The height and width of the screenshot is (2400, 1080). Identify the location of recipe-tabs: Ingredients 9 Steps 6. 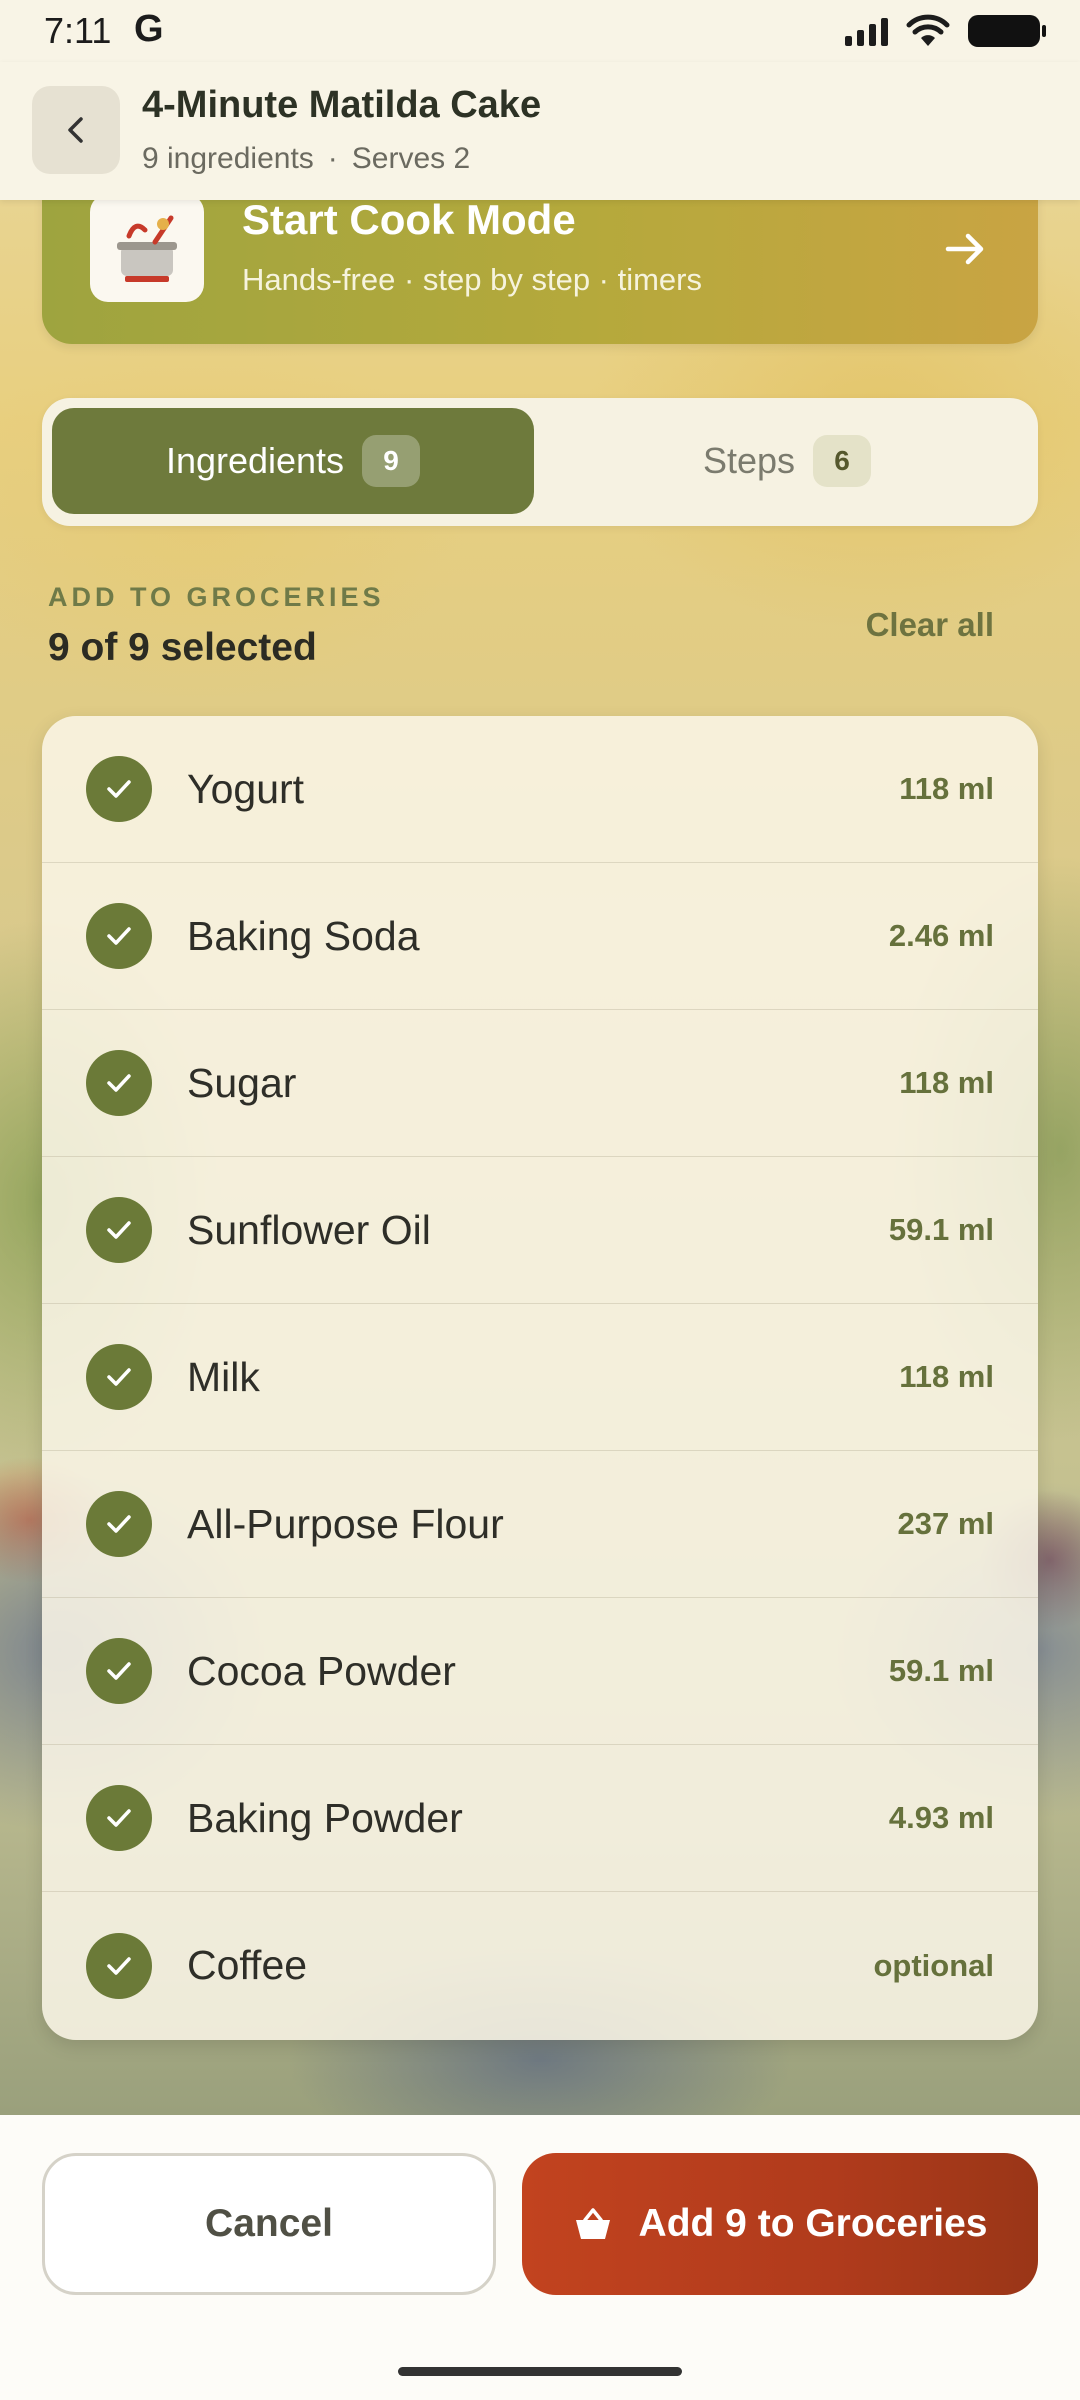
(540, 462).